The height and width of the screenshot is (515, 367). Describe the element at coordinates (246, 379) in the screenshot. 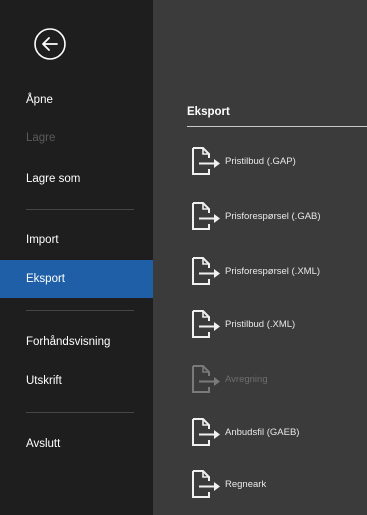

I see `export-item-label: Avregning` at that location.